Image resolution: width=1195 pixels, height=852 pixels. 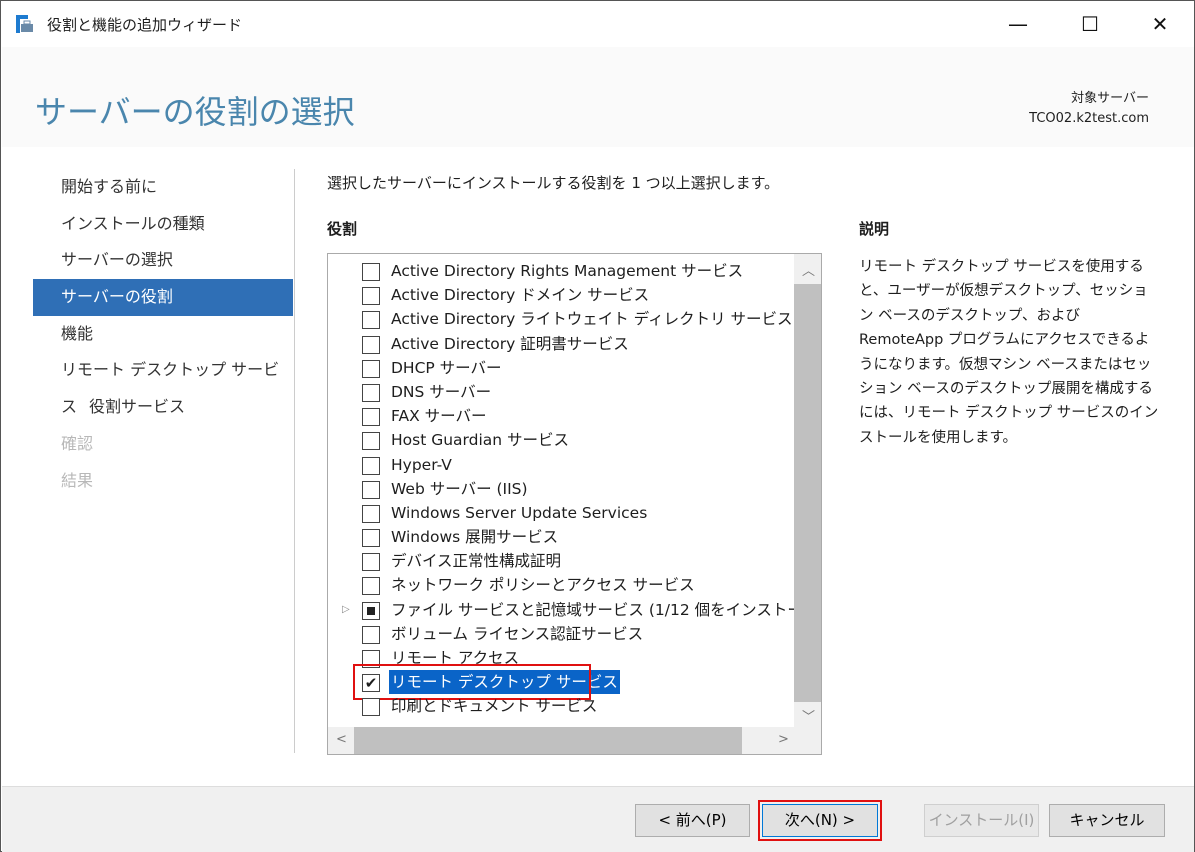 I want to click on nav-item-features: 機能, so click(x=163, y=334).